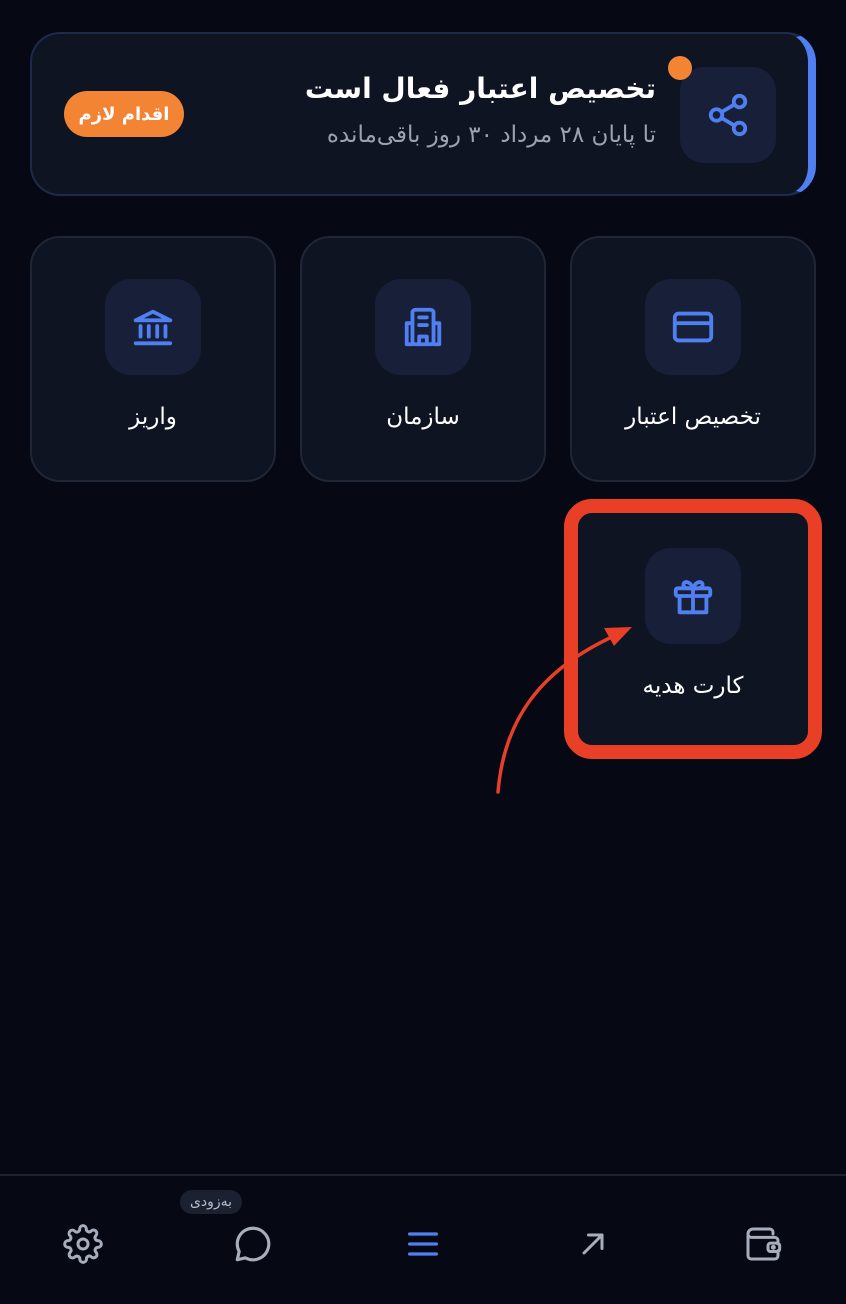  I want to click on coming-soon-badge: به‌زودی, so click(211, 1202).